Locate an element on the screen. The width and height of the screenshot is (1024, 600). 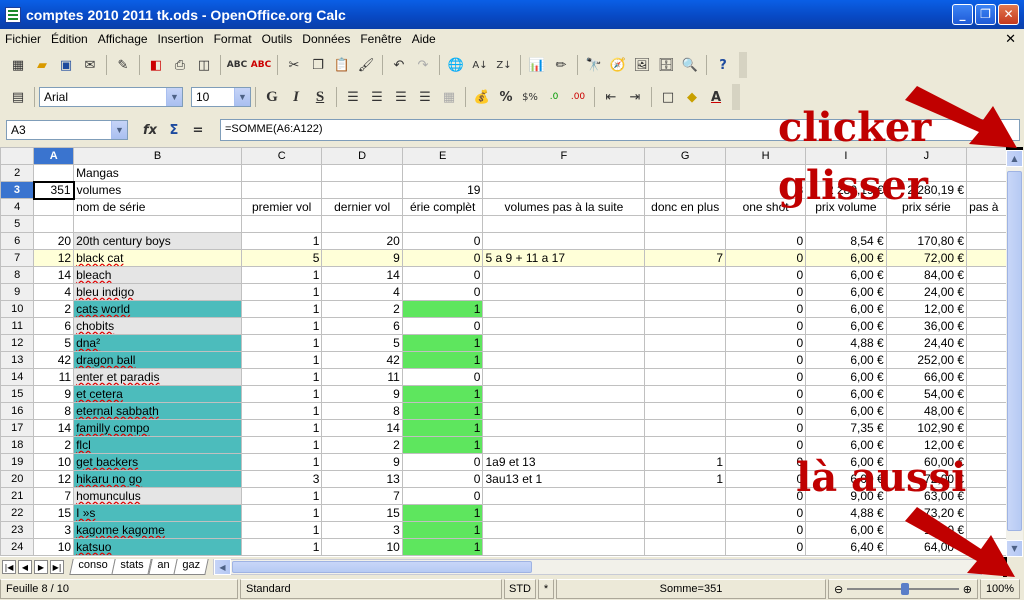
vertical-scrollbar: ▲ ▼ is located at coordinates (1014, 352).